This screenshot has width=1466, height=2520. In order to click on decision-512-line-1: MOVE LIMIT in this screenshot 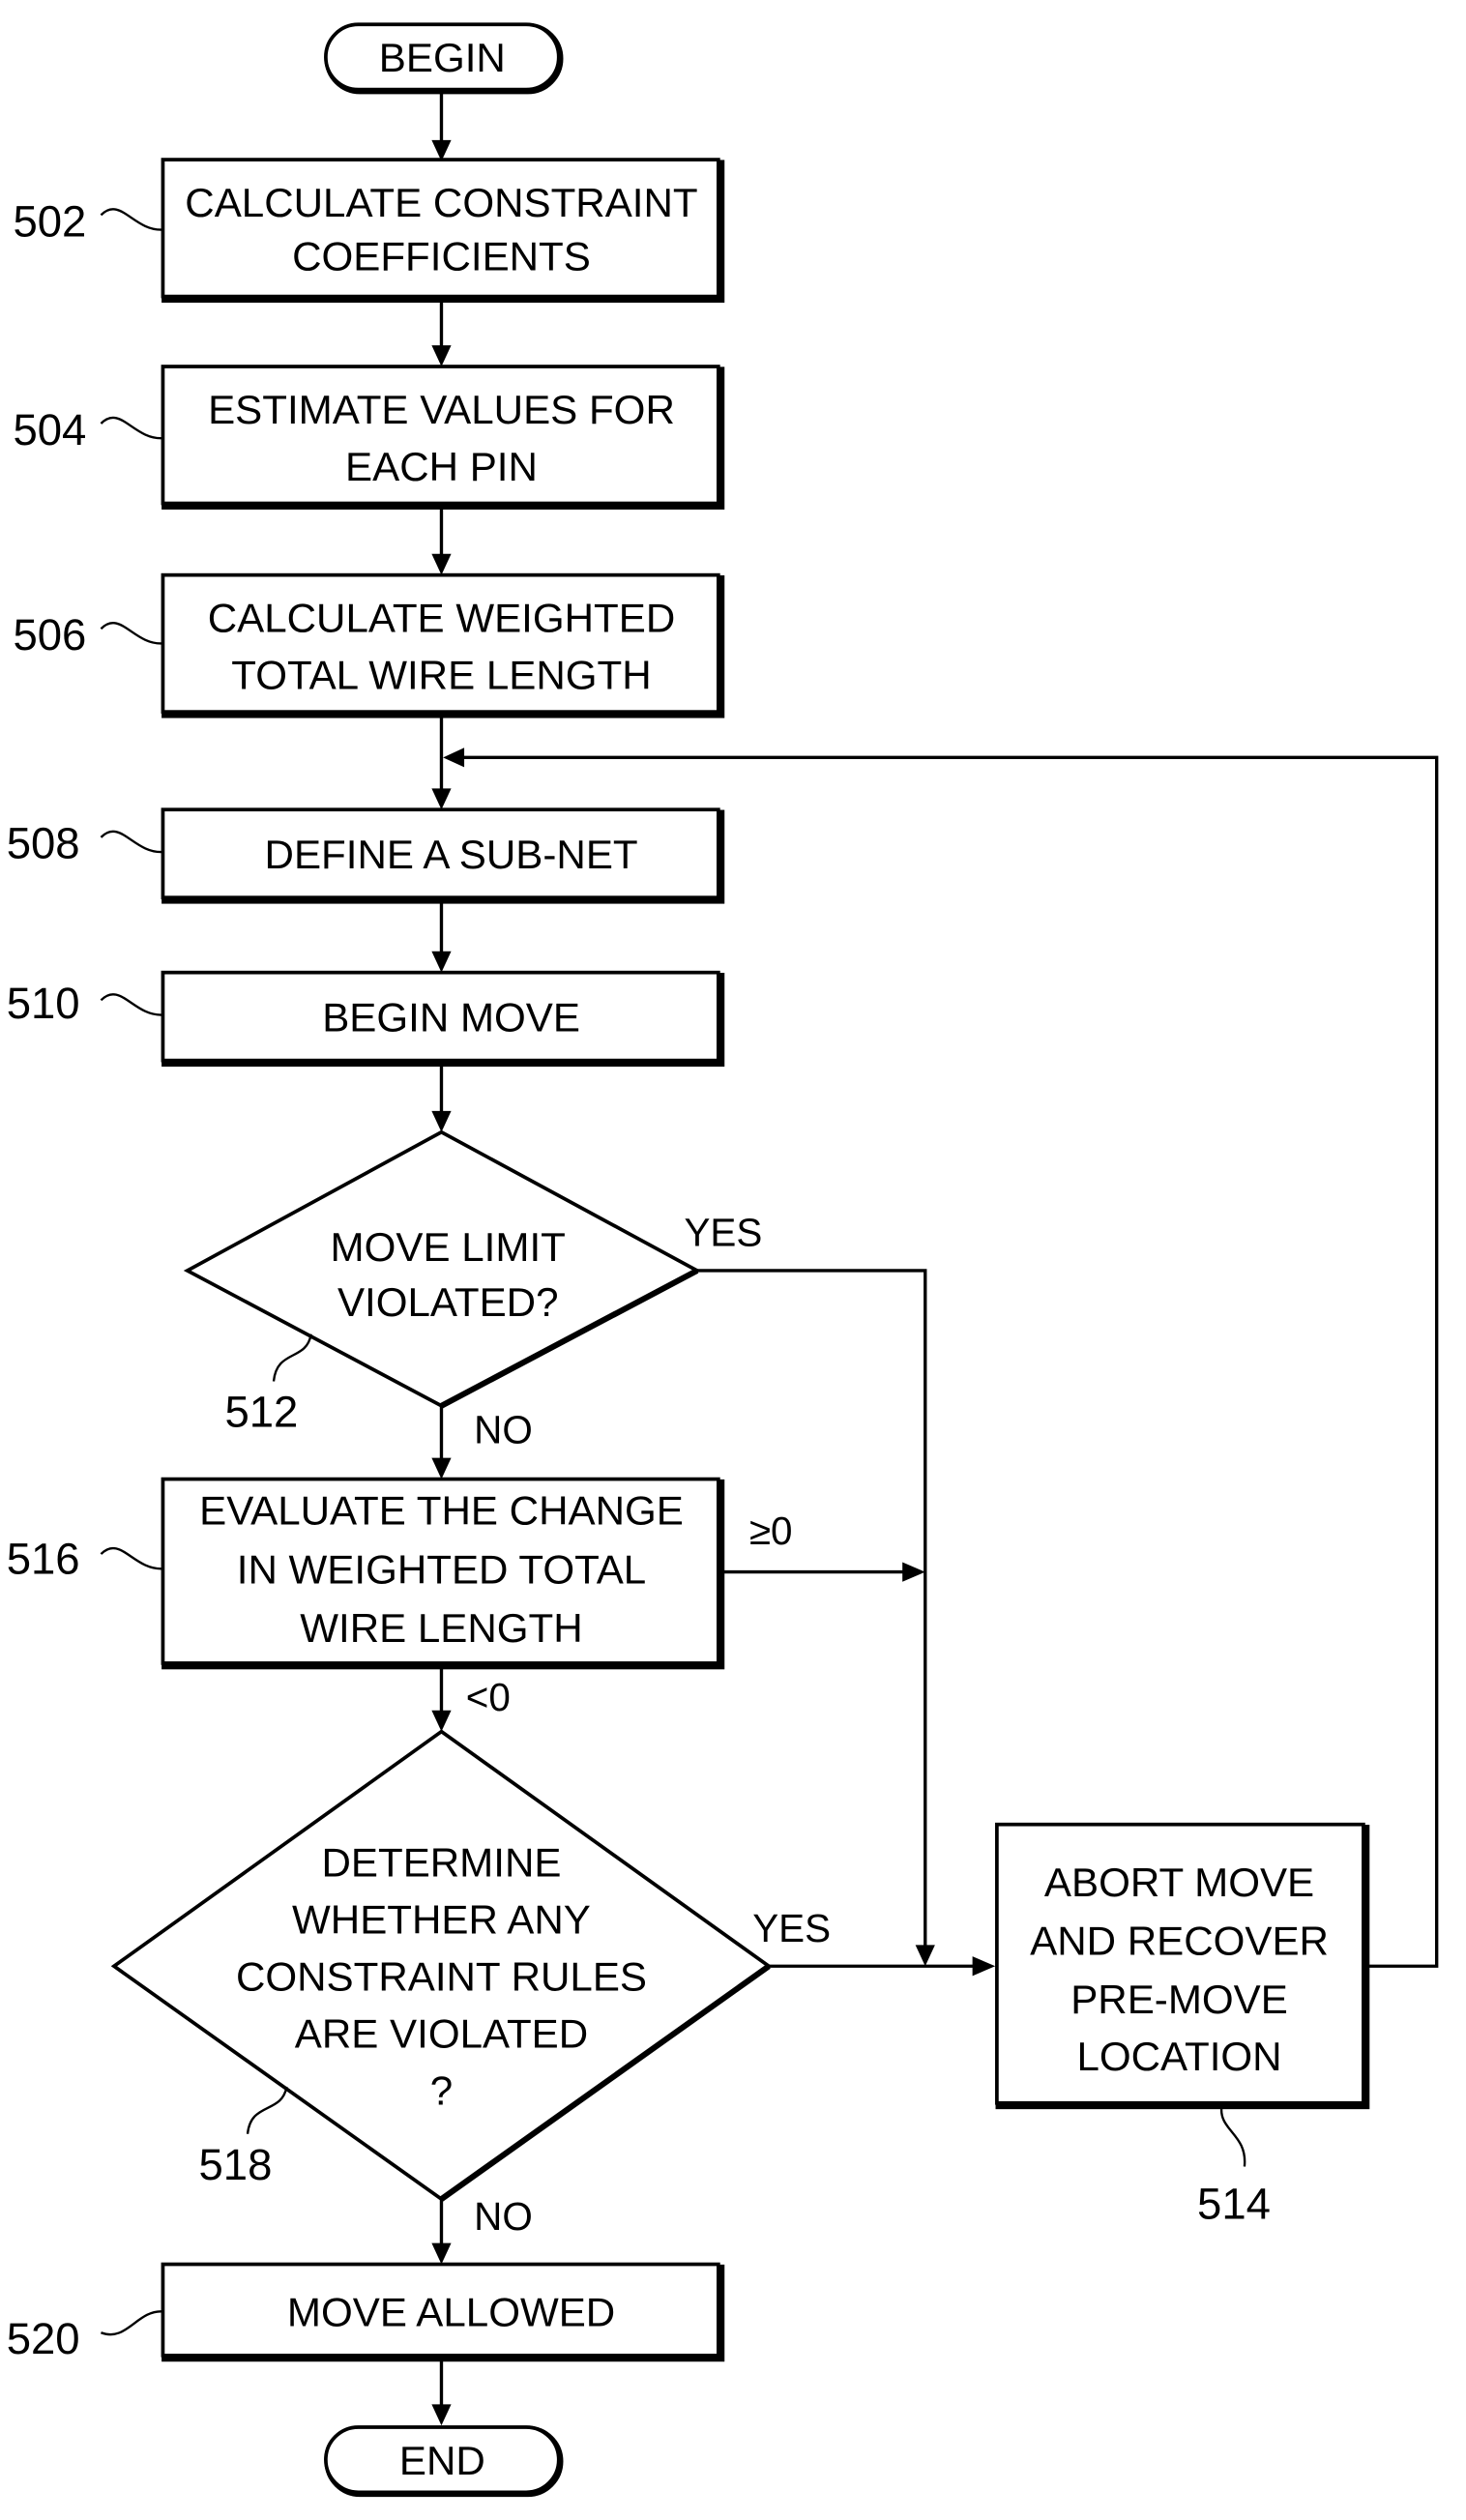, I will do `click(449, 1247)`.